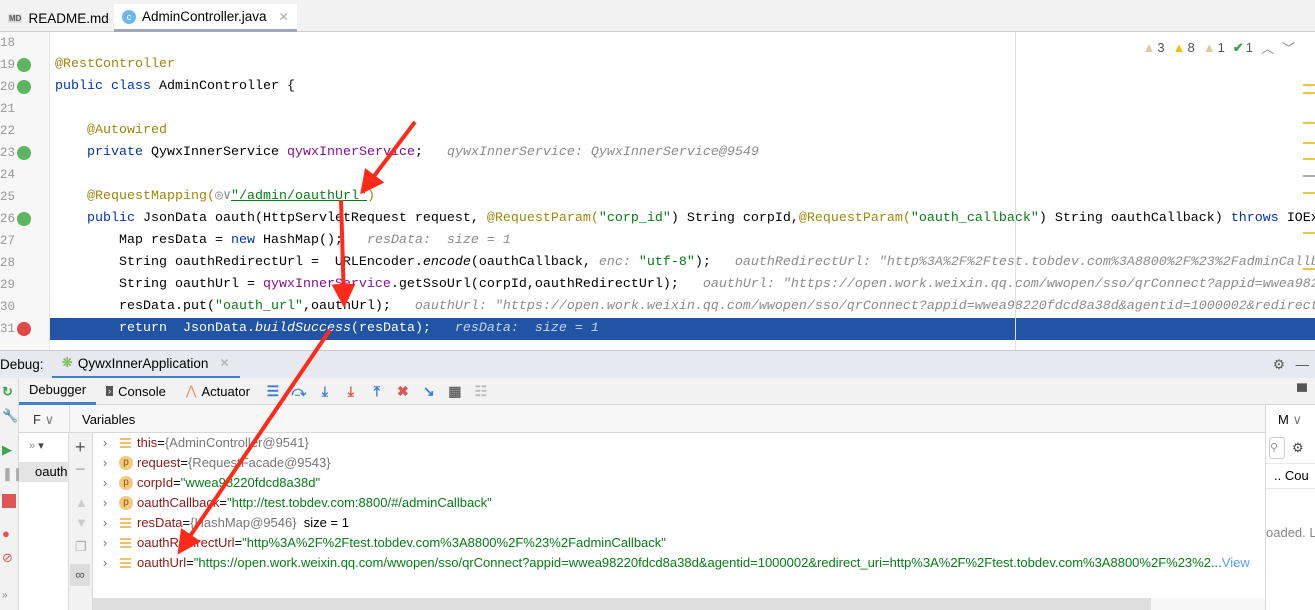 Image resolution: width=1315 pixels, height=610 pixels. I want to click on inspection-widget: ▲ 3 ▲ 8 ▲ 1 ✔ 1 ︿ ﹀, so click(1219, 47).